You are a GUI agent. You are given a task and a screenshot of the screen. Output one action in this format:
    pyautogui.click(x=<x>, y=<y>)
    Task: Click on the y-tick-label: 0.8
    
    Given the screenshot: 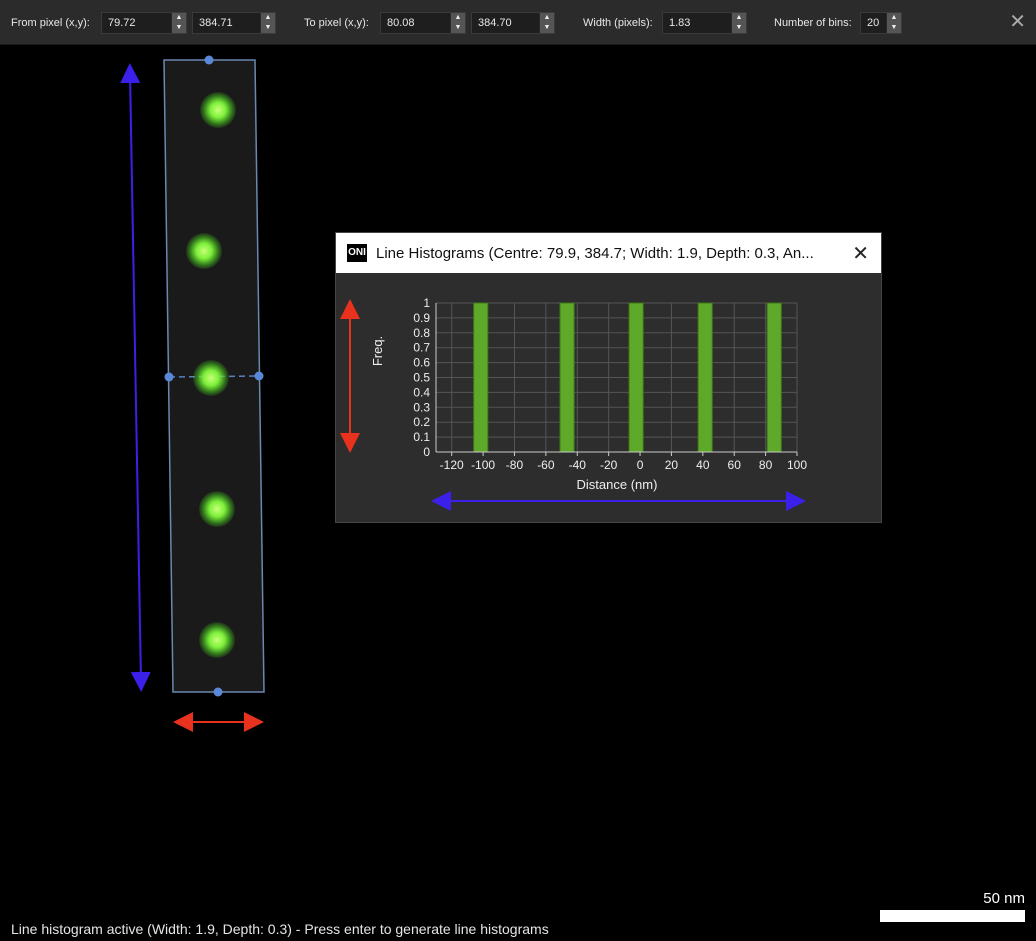 What is the action you would take?
    pyautogui.click(x=421, y=333)
    